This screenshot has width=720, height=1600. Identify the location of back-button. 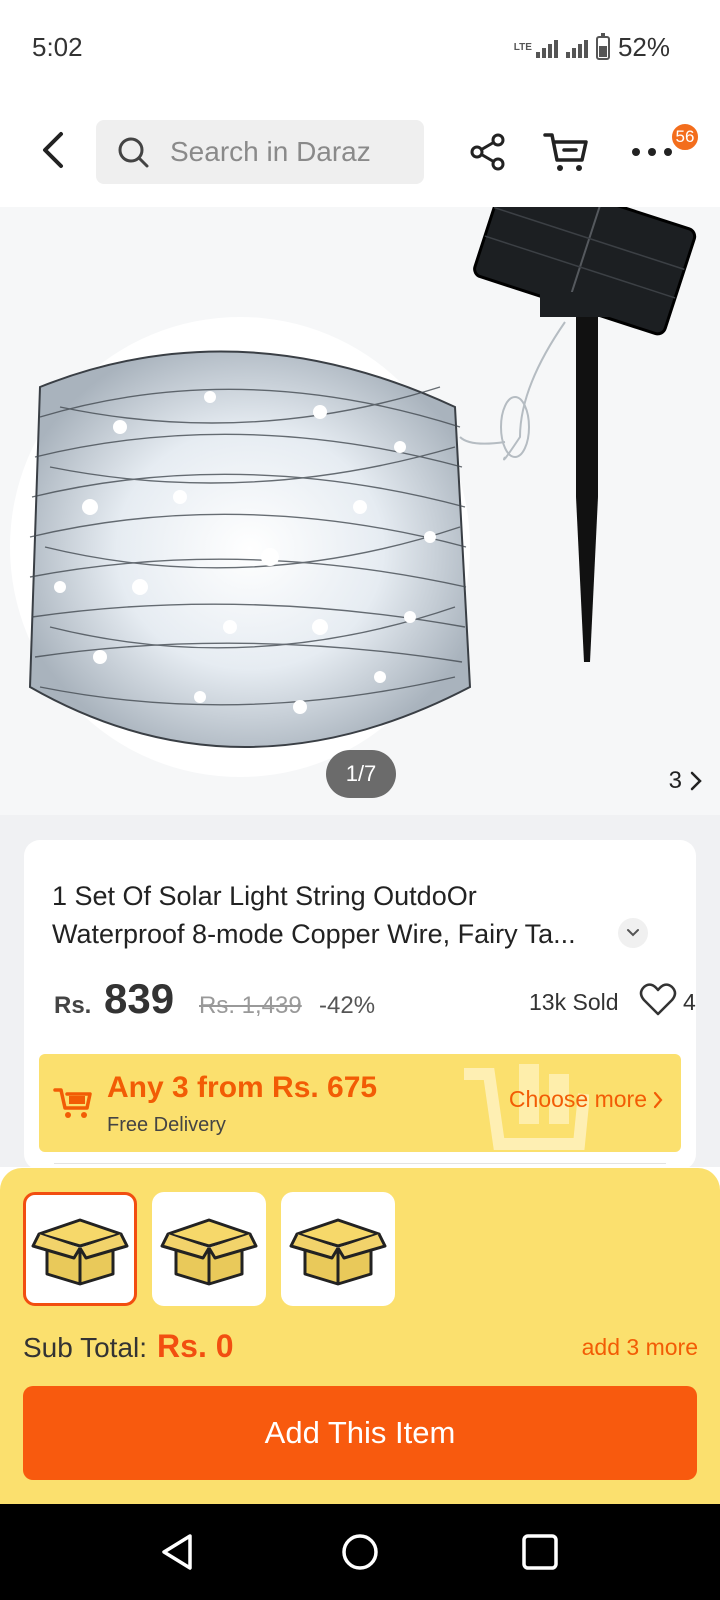
(53, 150).